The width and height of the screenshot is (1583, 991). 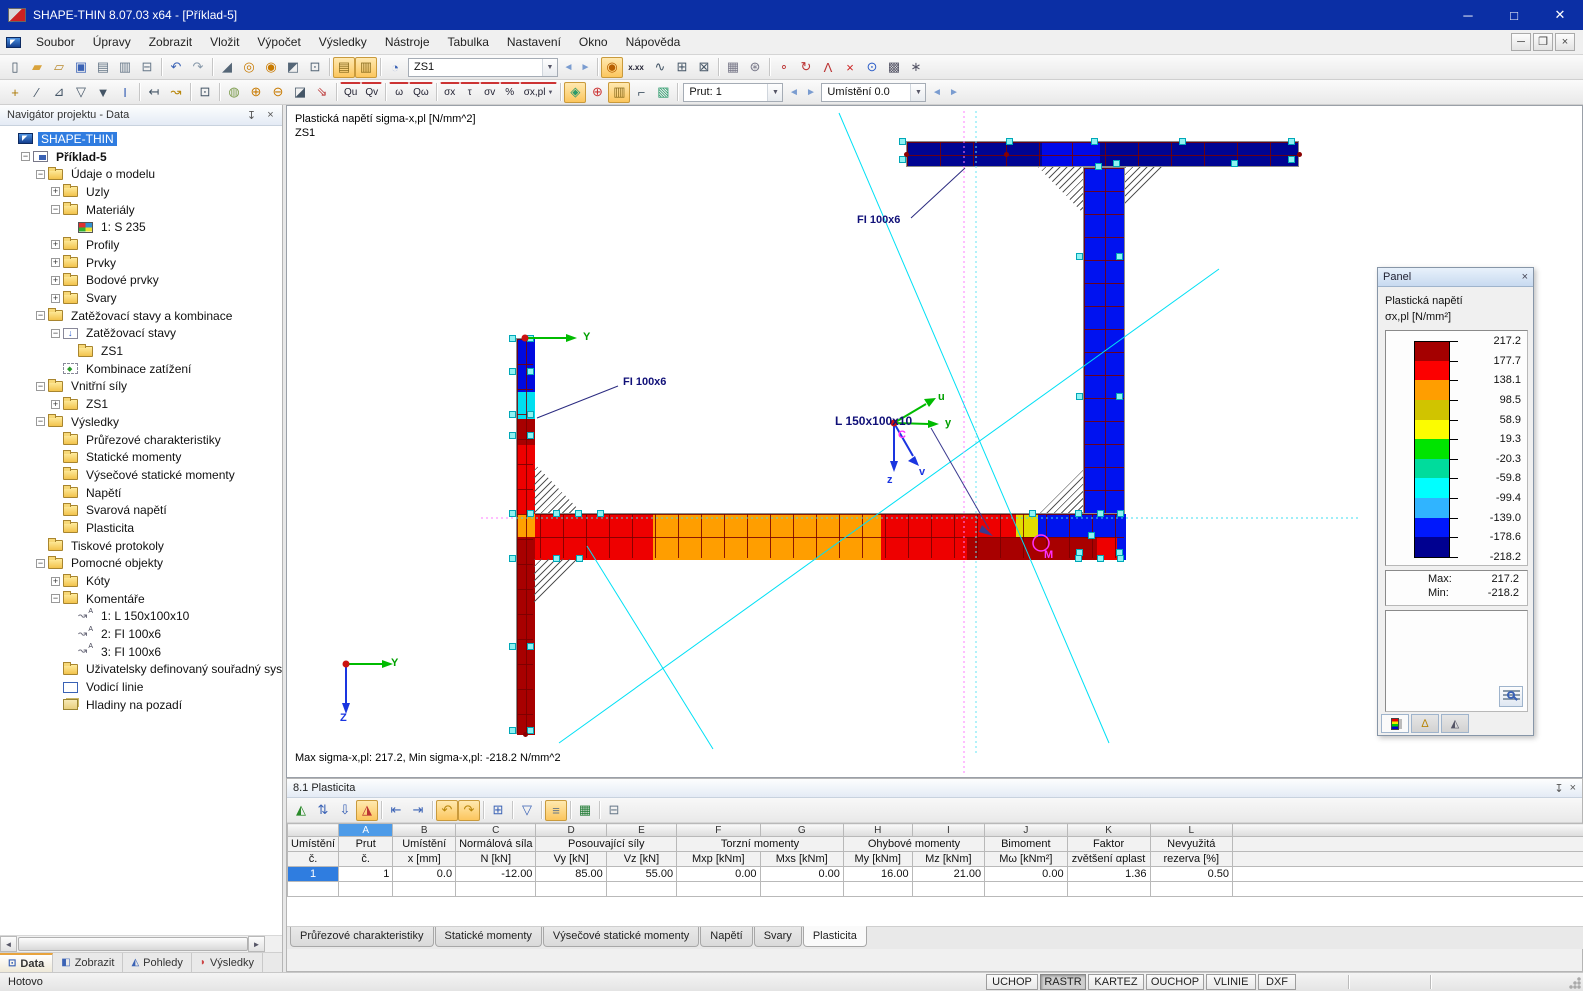 What do you see at coordinates (660, 67) in the screenshot?
I see `diagram-icon: ∿` at bounding box center [660, 67].